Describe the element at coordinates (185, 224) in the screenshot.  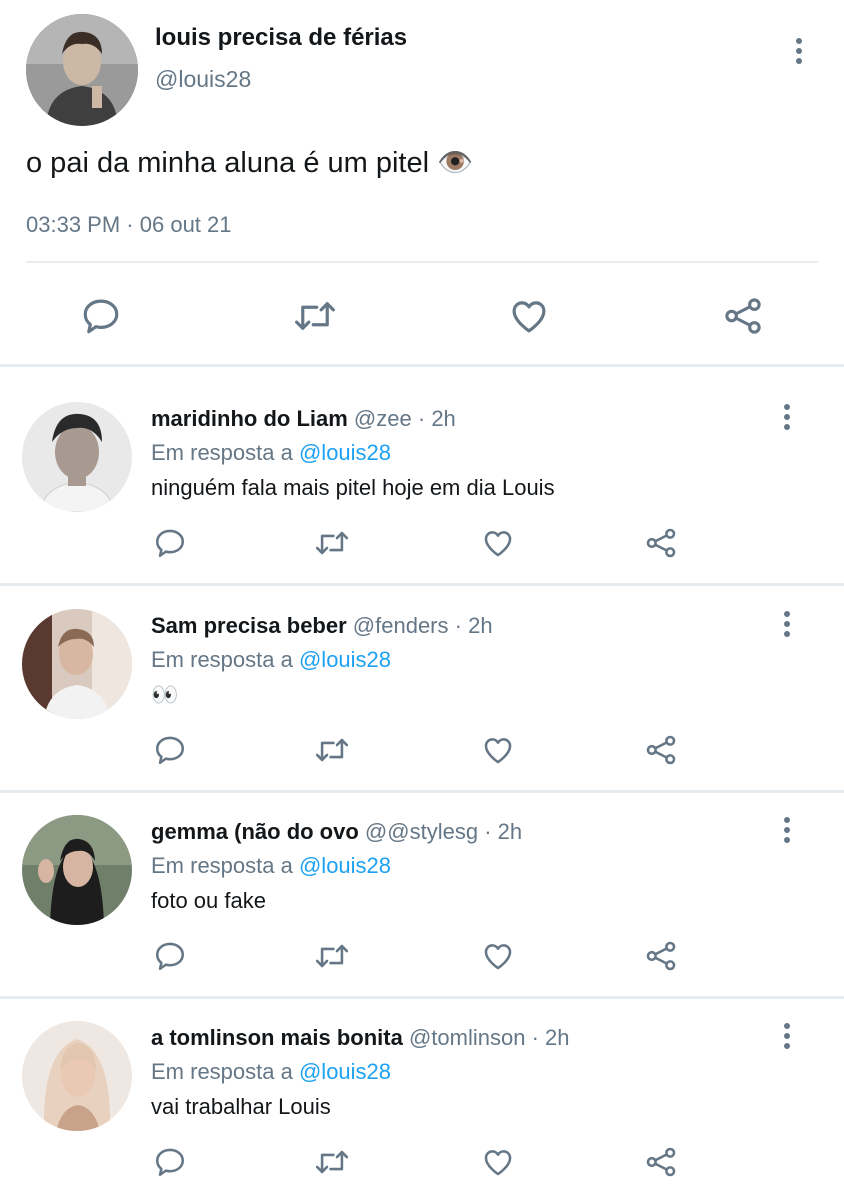
I see `tweet-date: 06 out 21` at that location.